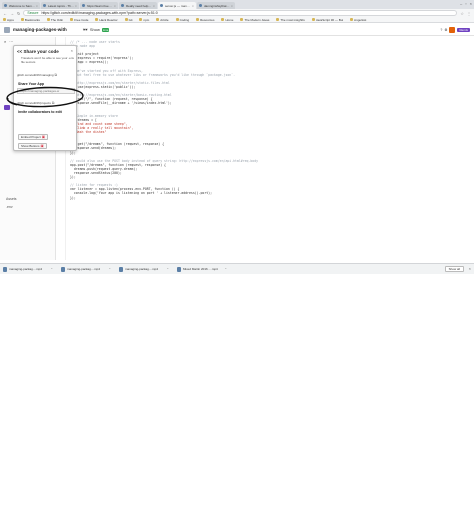 Image resolution: width=474 pixels, height=505 pixels. What do you see at coordinates (182, 20) in the screenshot?
I see `bookmark-item: Coding` at bounding box center [182, 20].